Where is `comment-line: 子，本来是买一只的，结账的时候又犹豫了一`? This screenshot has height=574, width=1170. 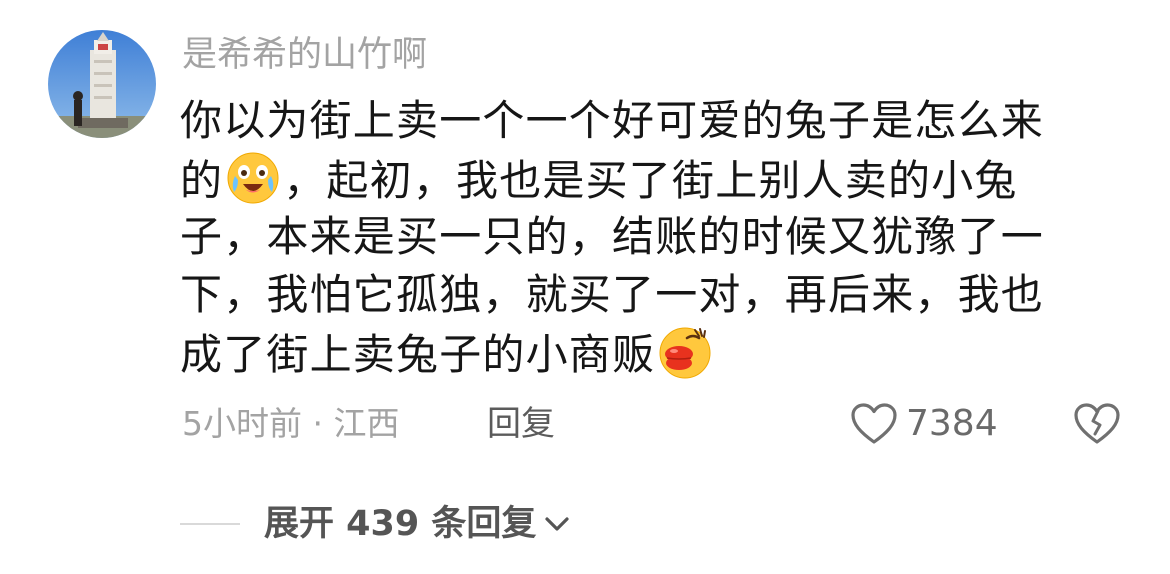 comment-line: 子，本来是买一只的，结账的时候又犹豫了一 is located at coordinates (642, 237).